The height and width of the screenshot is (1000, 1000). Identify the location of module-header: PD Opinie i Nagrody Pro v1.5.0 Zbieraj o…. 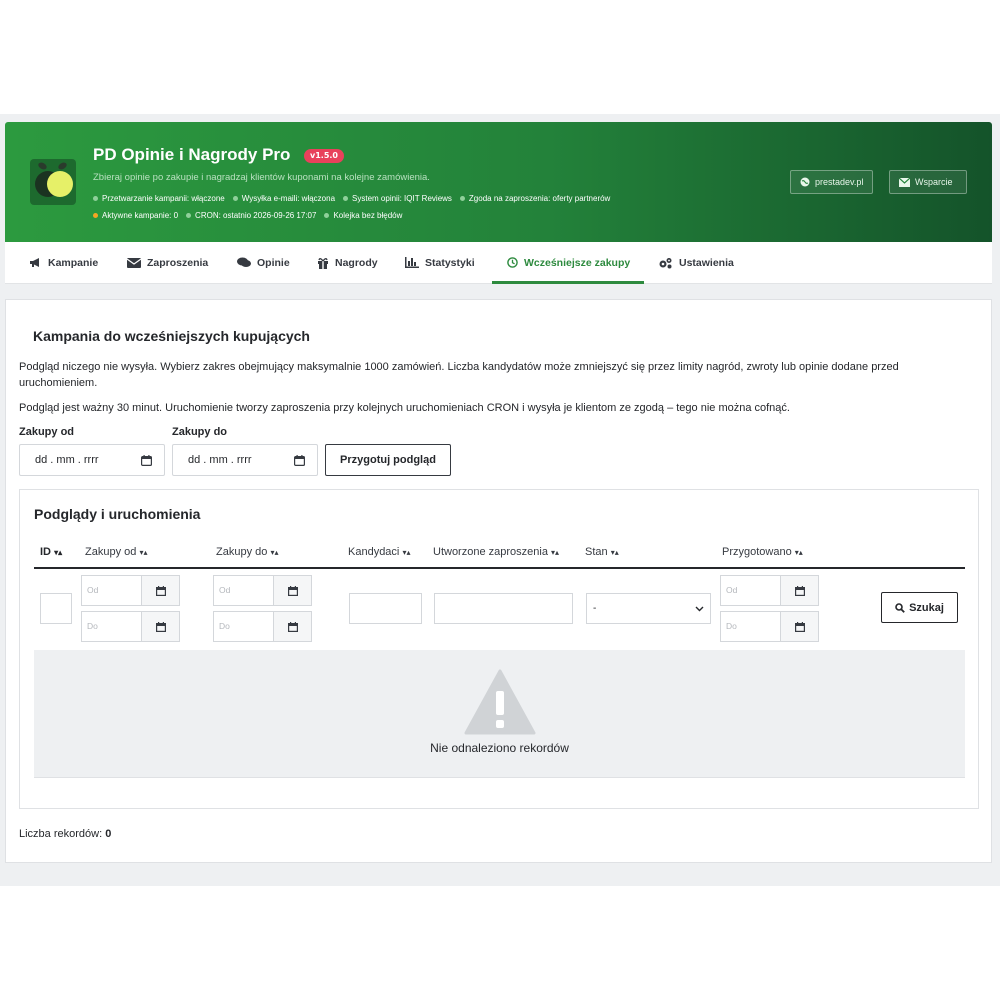
(498, 182).